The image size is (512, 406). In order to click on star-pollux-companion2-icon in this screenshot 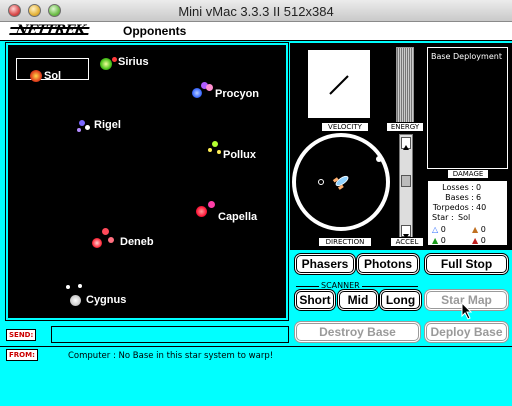, I will do `click(219, 152)`.